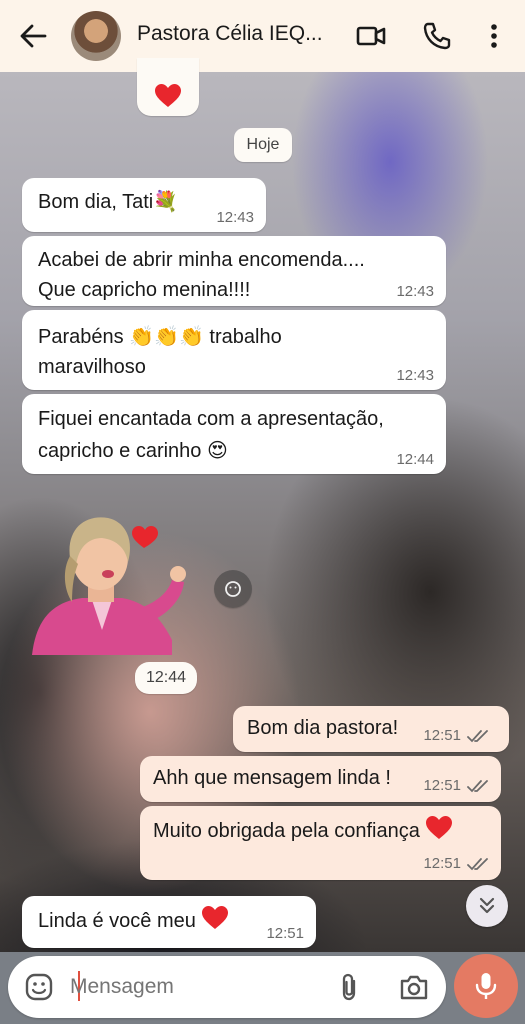 This screenshot has width=525, height=1024. Describe the element at coordinates (371, 36) in the screenshot. I see `video-call-icon` at that location.